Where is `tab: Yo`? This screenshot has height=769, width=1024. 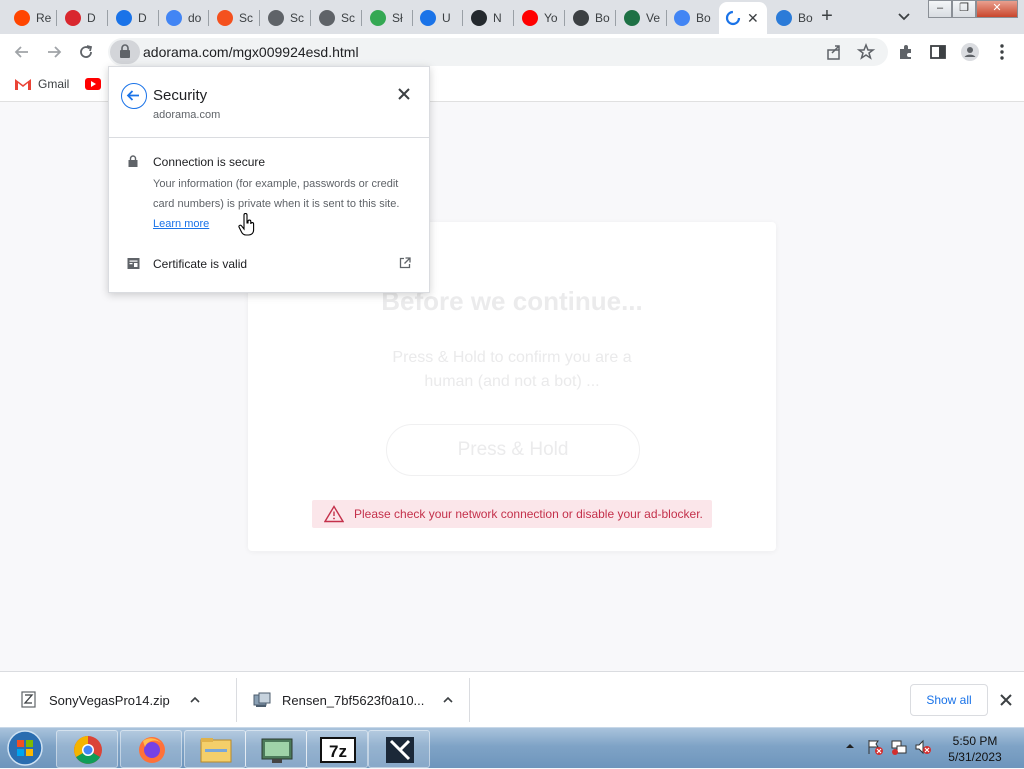 tab: Yo is located at coordinates (539, 18).